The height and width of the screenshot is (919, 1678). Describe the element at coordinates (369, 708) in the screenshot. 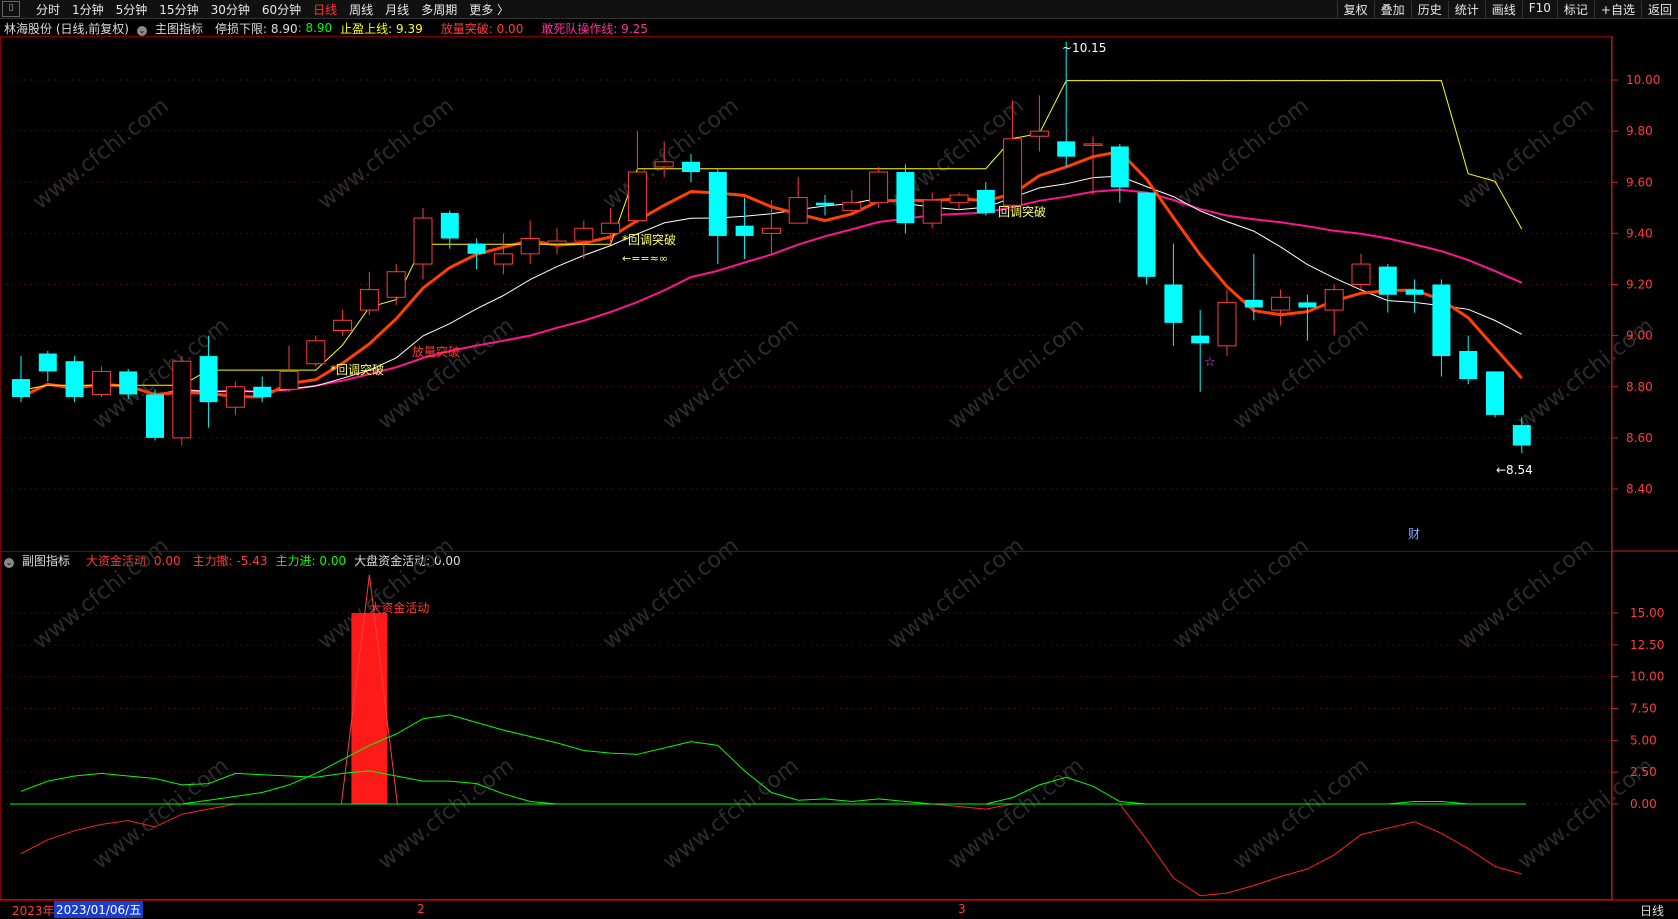

I see `big-fund-bar` at that location.